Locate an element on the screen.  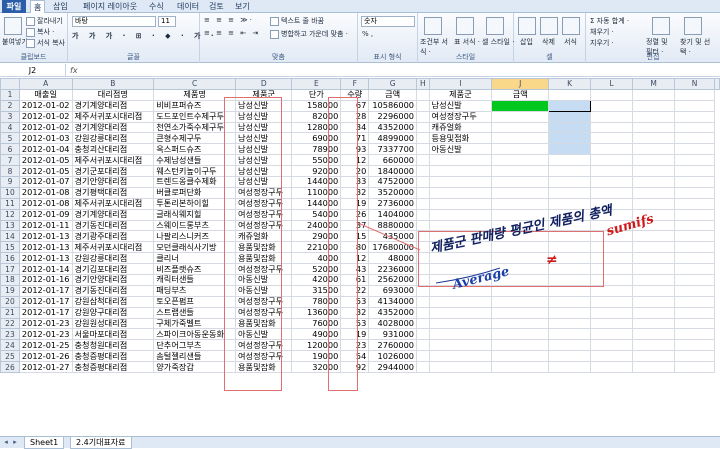
alignment-group-label: 맞춤 is located at coordinates (278, 57).